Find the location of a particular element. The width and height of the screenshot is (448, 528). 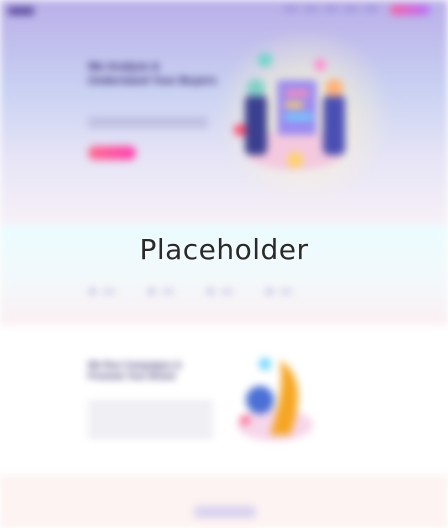

footer-section is located at coordinates (224, 501).